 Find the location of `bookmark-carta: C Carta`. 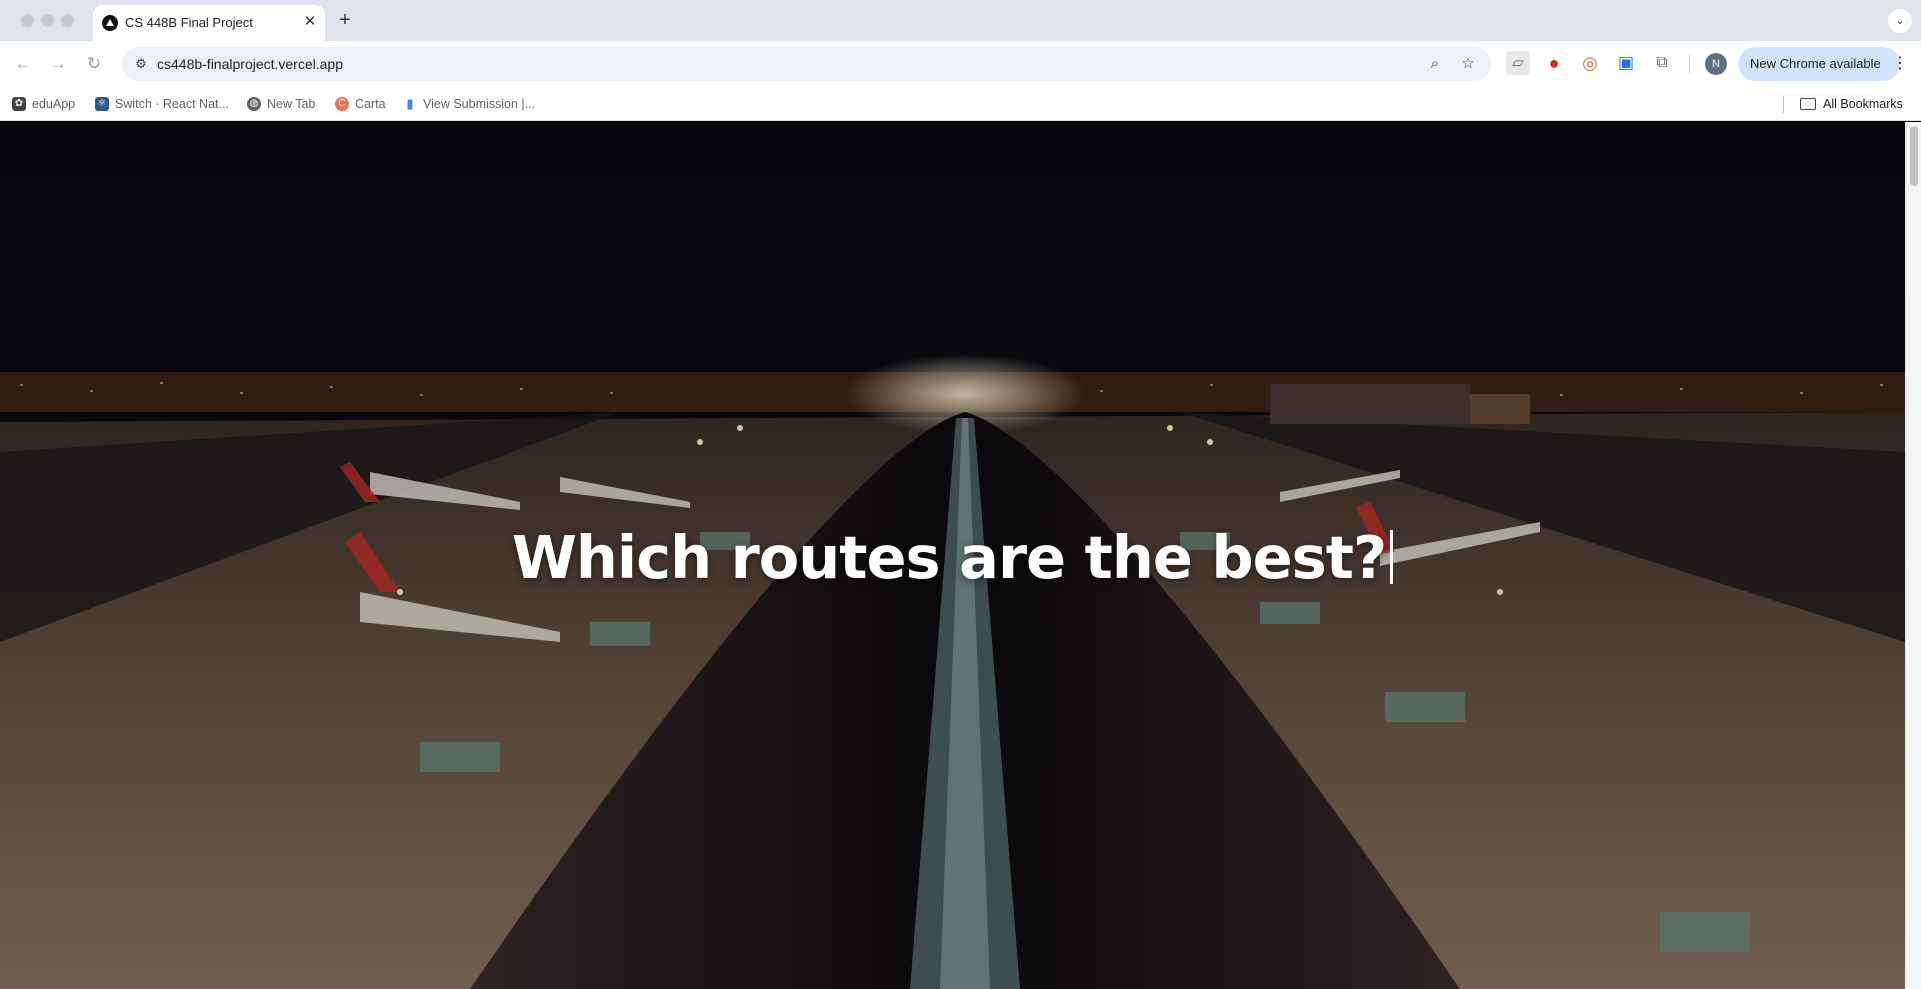

bookmark-carta: C Carta is located at coordinates (360, 104).